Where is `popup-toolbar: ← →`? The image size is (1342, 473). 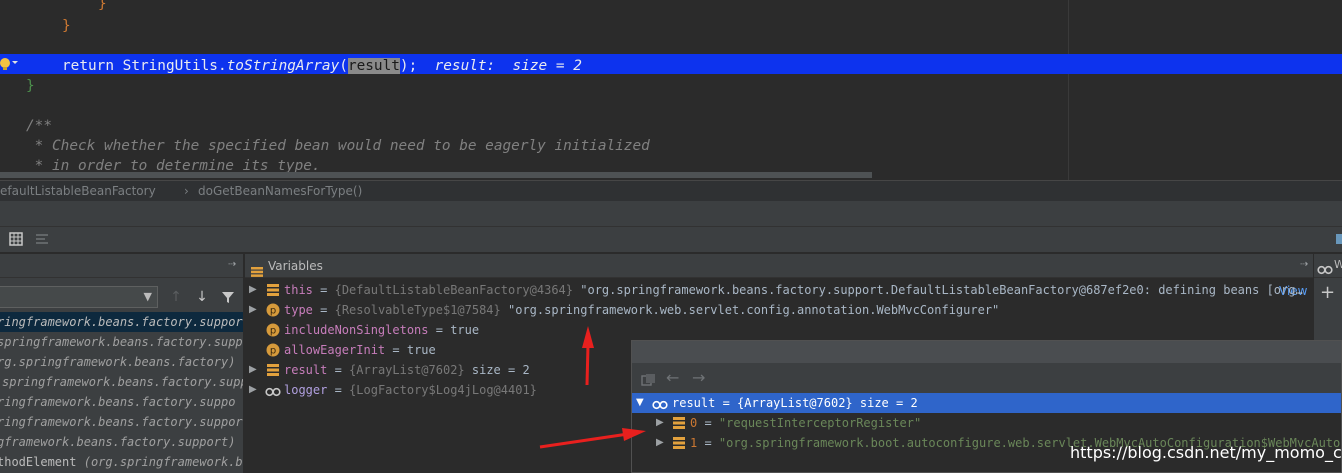 popup-toolbar: ← → is located at coordinates (986, 378).